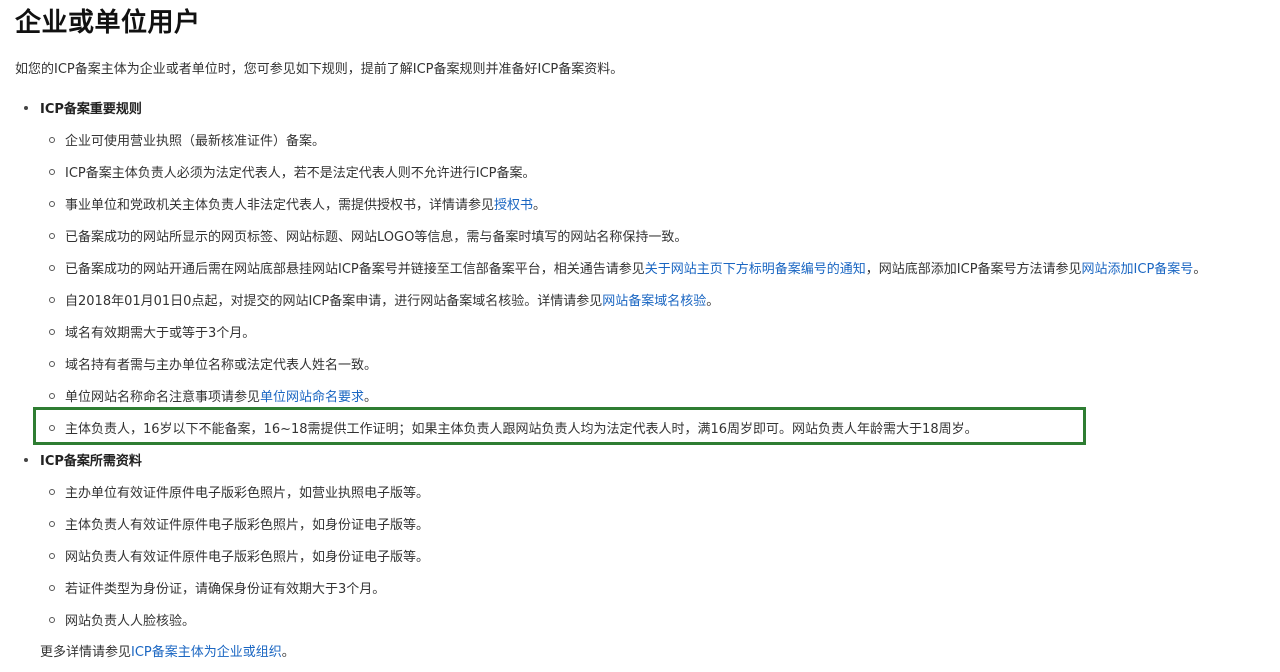  What do you see at coordinates (312, 397) in the screenshot?
I see `site-naming-link: 单位网站命名要求` at bounding box center [312, 397].